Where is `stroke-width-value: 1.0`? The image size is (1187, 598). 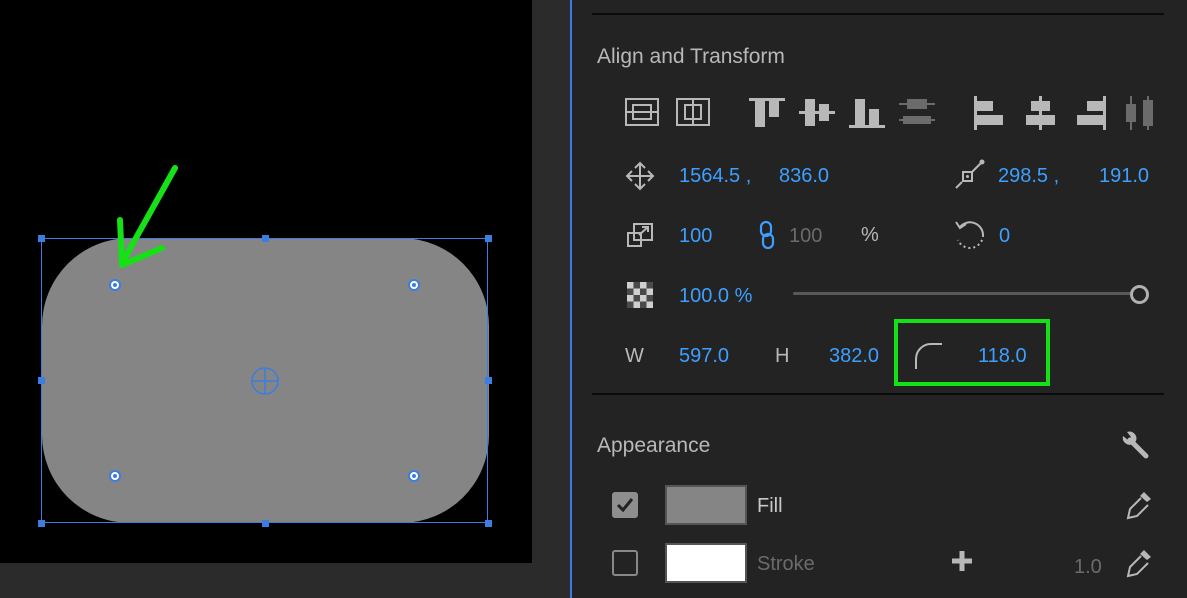 stroke-width-value: 1.0 is located at coordinates (1088, 567).